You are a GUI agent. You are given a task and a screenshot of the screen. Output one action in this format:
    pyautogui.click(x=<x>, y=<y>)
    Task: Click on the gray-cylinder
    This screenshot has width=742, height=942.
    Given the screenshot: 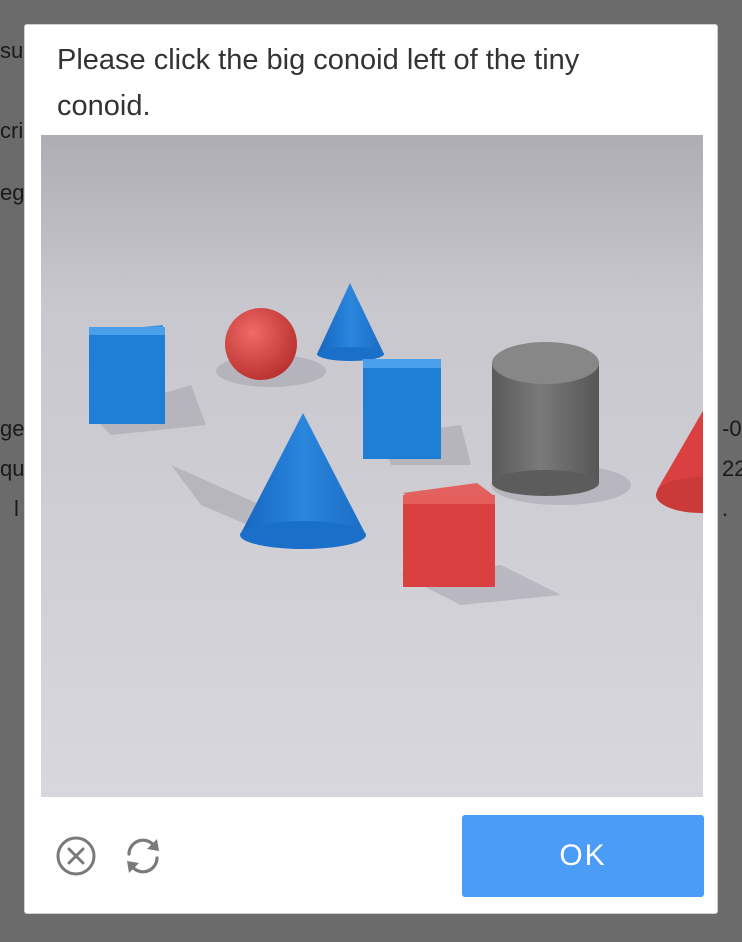 What is the action you would take?
    pyautogui.click(x=545, y=419)
    